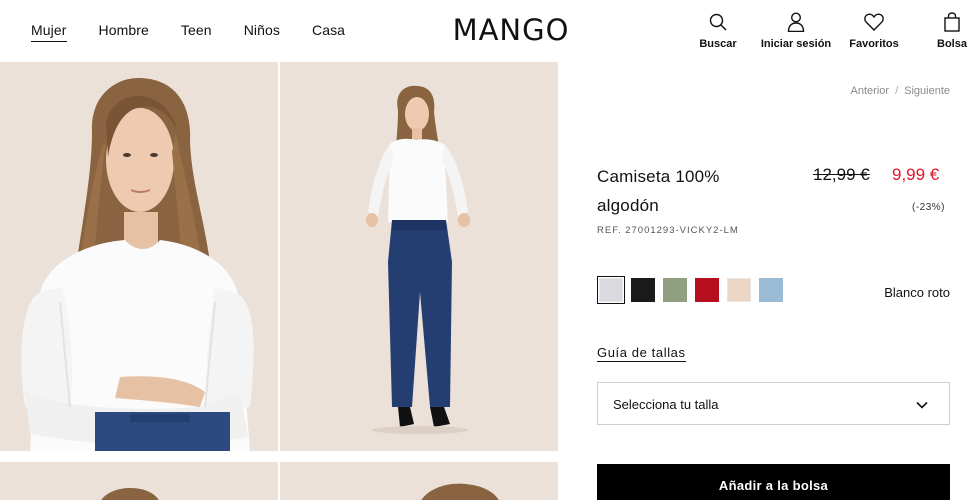 This screenshot has width=979, height=500. Describe the element at coordinates (611, 290) in the screenshot. I see `color-swatch-blanco-roto` at that location.